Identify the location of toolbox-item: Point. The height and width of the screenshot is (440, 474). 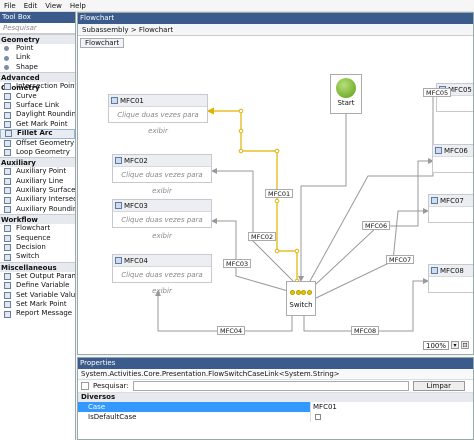
(37, 48).